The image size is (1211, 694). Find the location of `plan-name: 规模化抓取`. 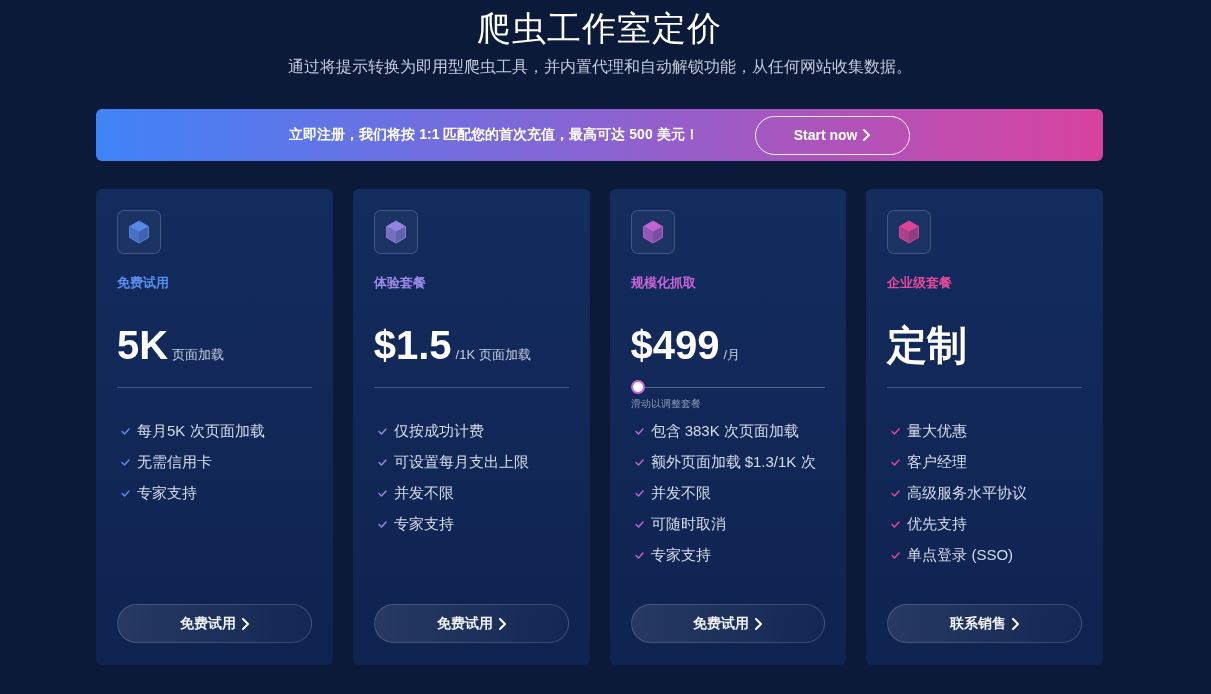

plan-name: 规模化抓取 is located at coordinates (663, 283).